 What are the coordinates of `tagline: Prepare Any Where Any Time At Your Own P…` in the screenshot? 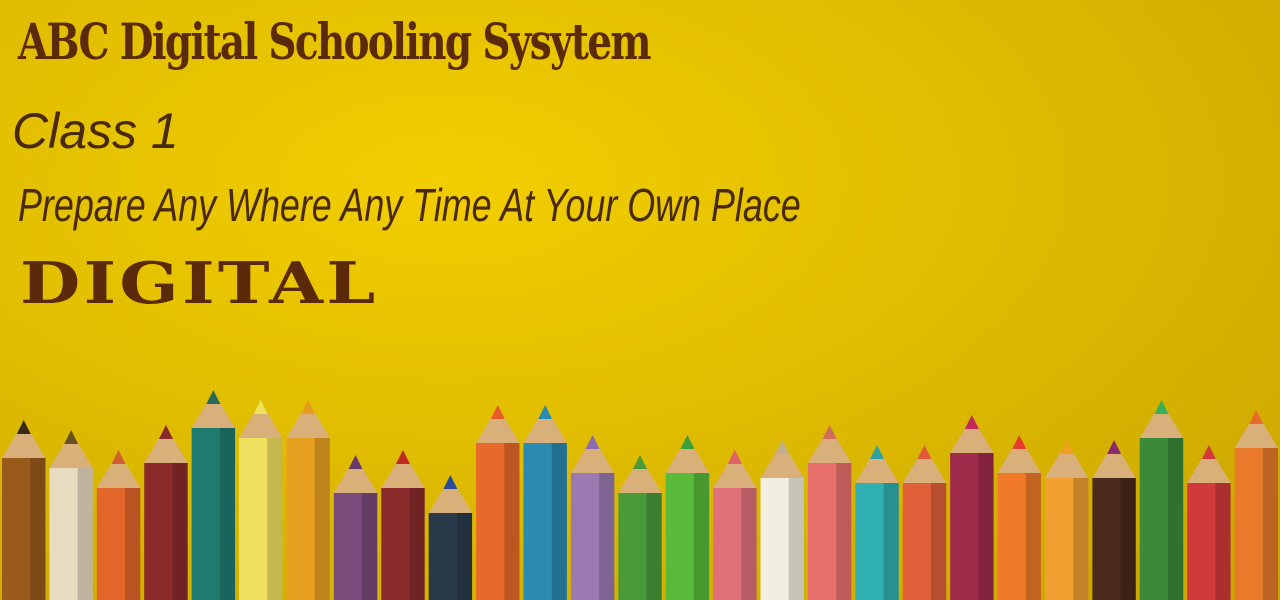 It's located at (409, 205).